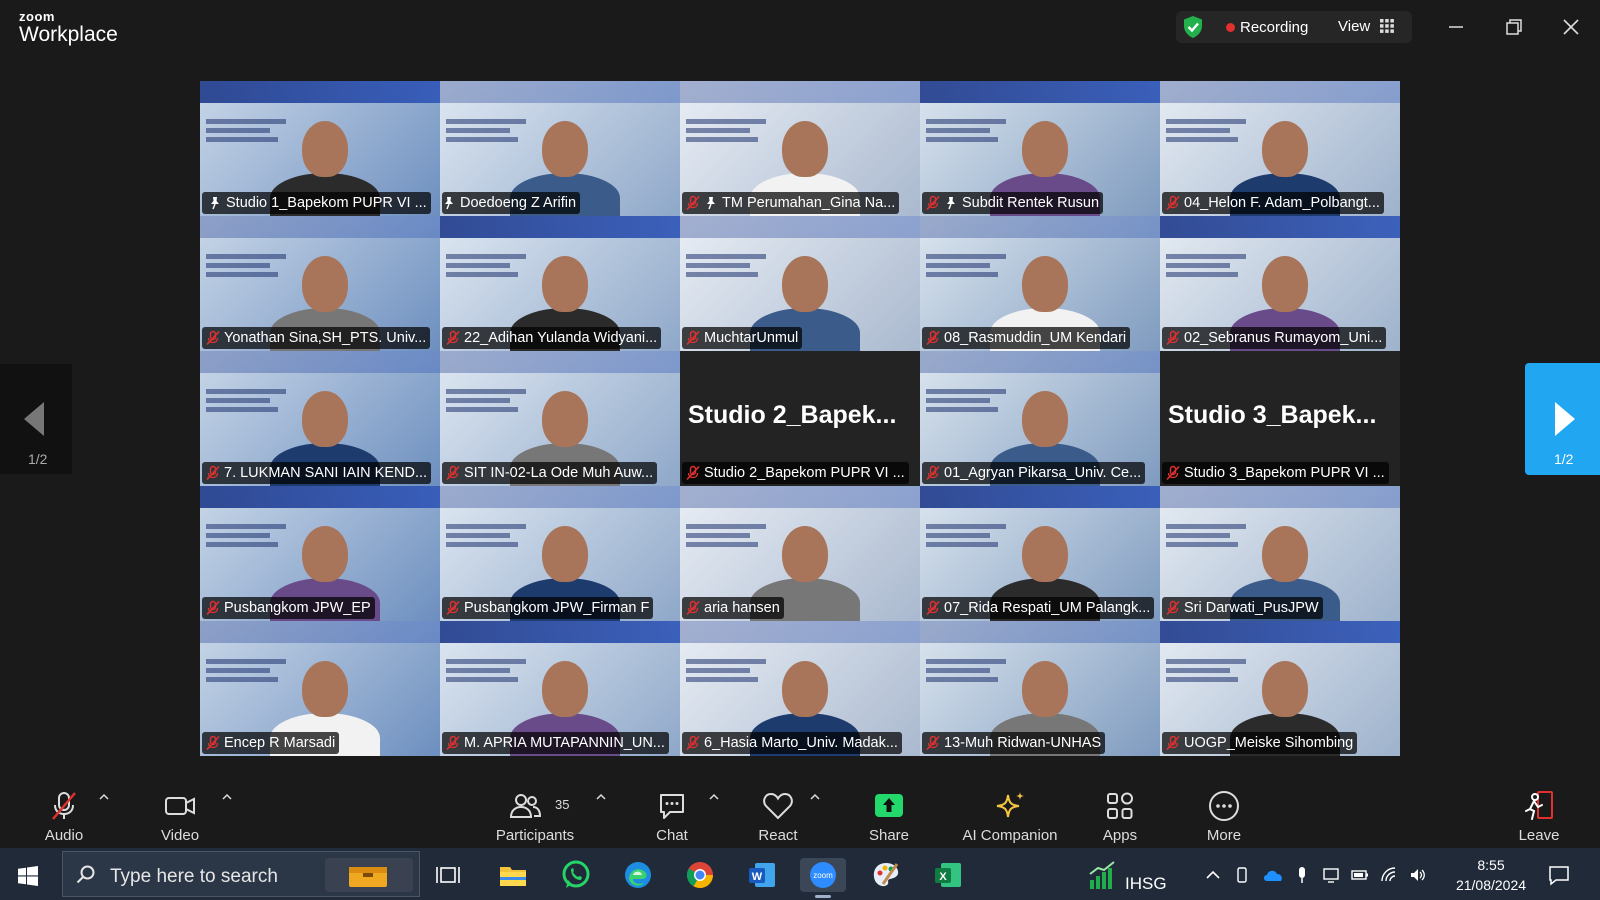 This screenshot has height=900, width=1600. I want to click on wifi-icon, so click(1389, 875).